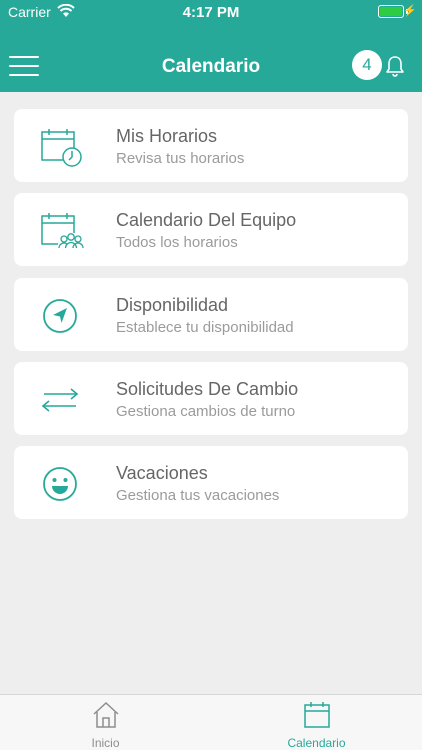  I want to click on menu-item-vacaciones: Vacaciones Gestiona tus vacaciones, so click(211, 482).